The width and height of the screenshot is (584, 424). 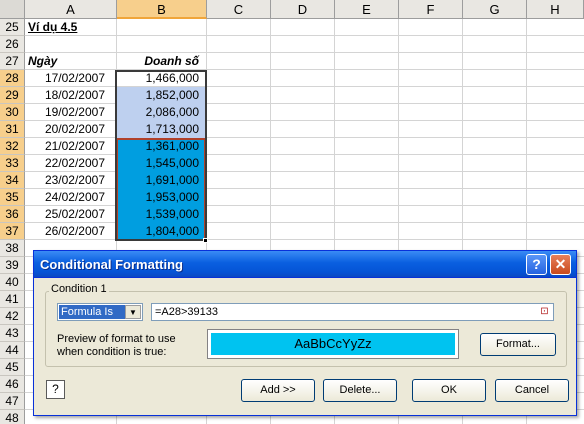 What do you see at coordinates (205, 240) in the screenshot?
I see `fill-handle` at bounding box center [205, 240].